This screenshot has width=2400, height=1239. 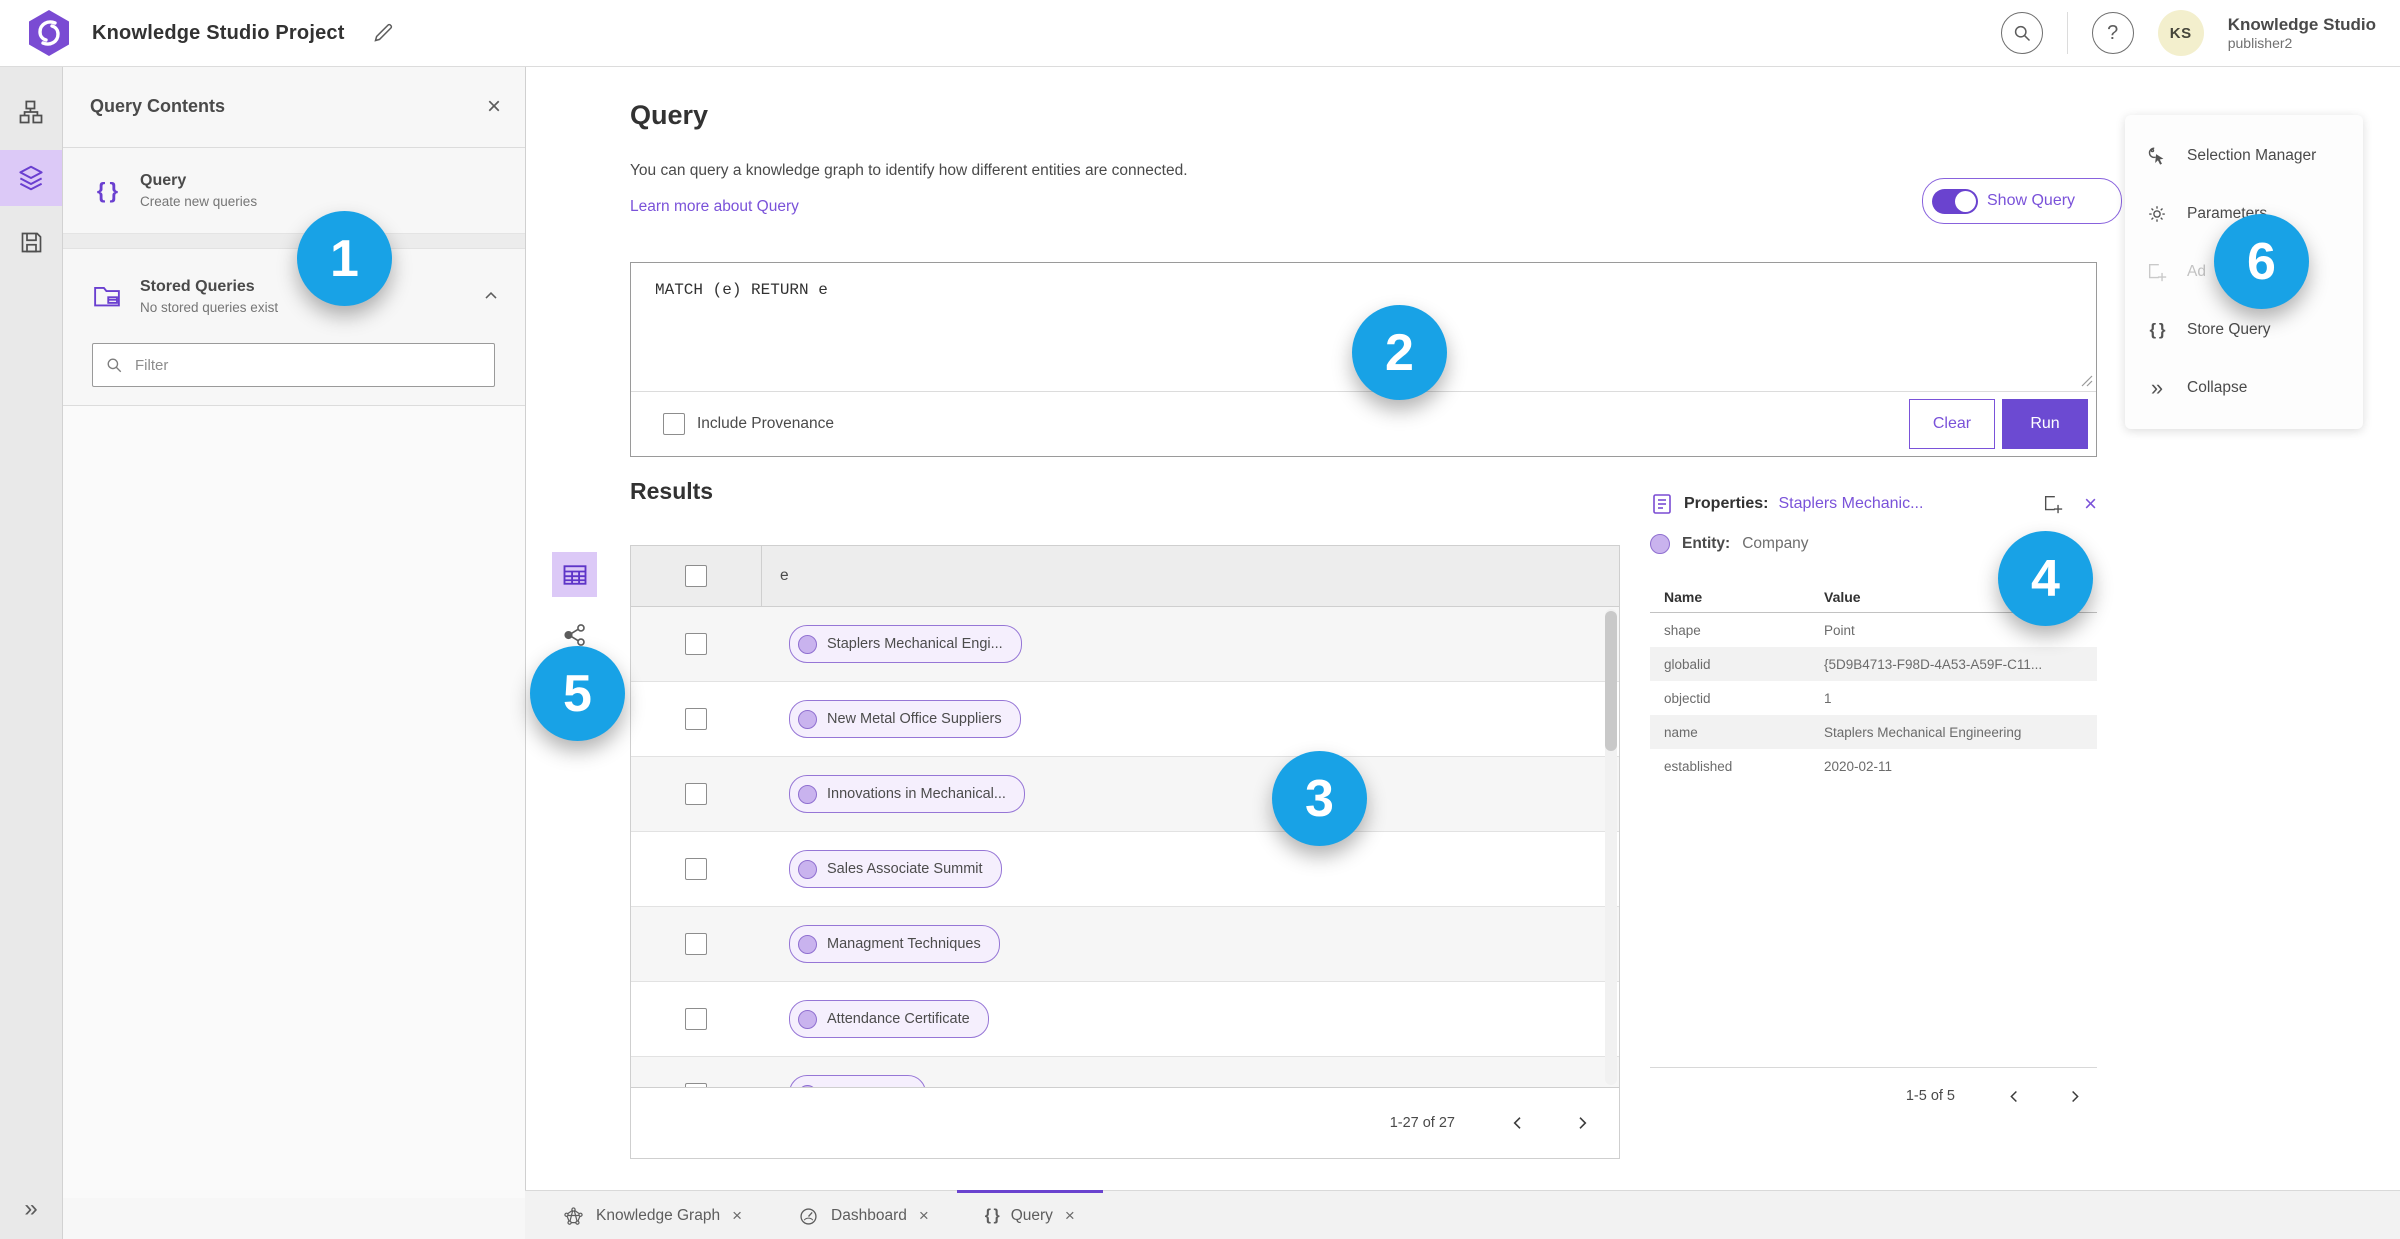 What do you see at coordinates (905, 719) in the screenshot?
I see `entity-pill: New Metal Office Suppliers` at bounding box center [905, 719].